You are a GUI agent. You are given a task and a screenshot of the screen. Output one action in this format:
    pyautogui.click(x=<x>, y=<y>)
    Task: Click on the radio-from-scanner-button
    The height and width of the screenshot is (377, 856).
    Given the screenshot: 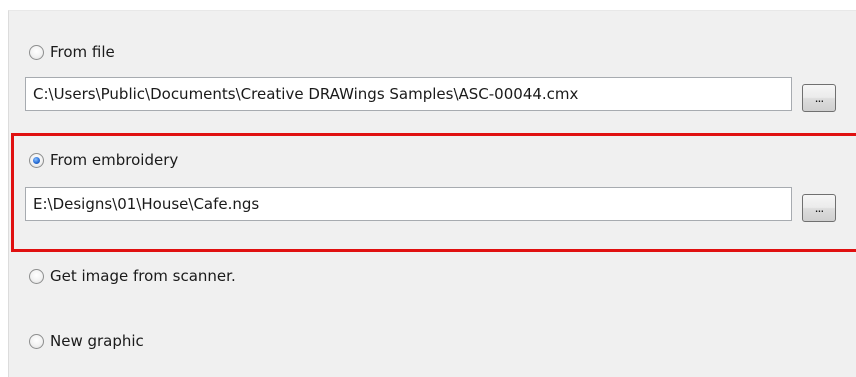 What is the action you would take?
    pyautogui.click(x=36, y=276)
    